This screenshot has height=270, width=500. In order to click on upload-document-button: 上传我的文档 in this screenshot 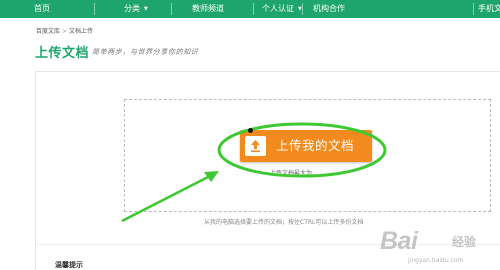, I will do `click(306, 146)`.